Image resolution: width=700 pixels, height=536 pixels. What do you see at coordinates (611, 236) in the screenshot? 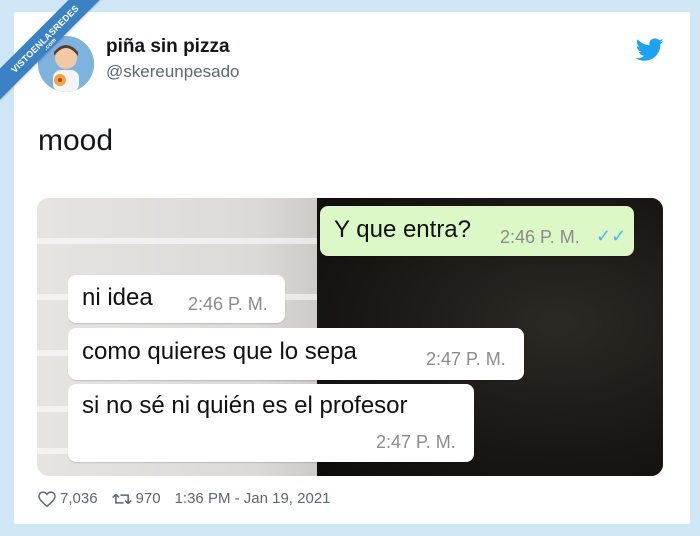
I see `read-ticks-icon: ✓✓` at bounding box center [611, 236].